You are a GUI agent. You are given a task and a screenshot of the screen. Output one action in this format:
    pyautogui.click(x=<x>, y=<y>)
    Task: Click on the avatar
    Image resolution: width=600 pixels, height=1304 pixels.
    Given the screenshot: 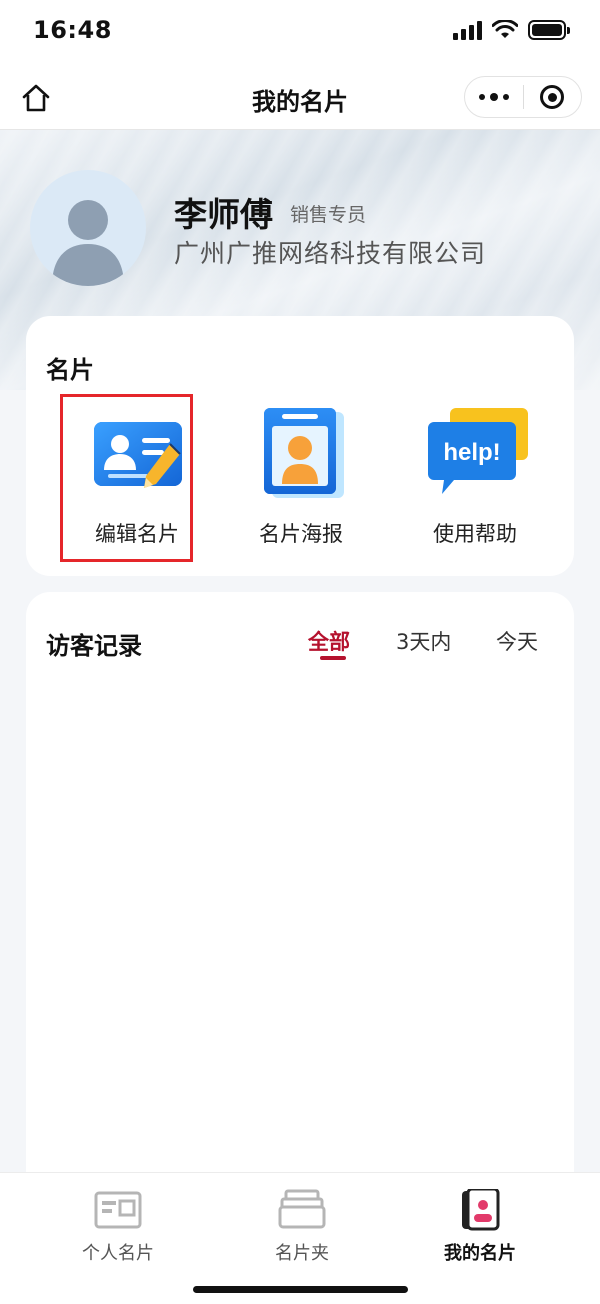 What is the action you would take?
    pyautogui.click(x=88, y=228)
    